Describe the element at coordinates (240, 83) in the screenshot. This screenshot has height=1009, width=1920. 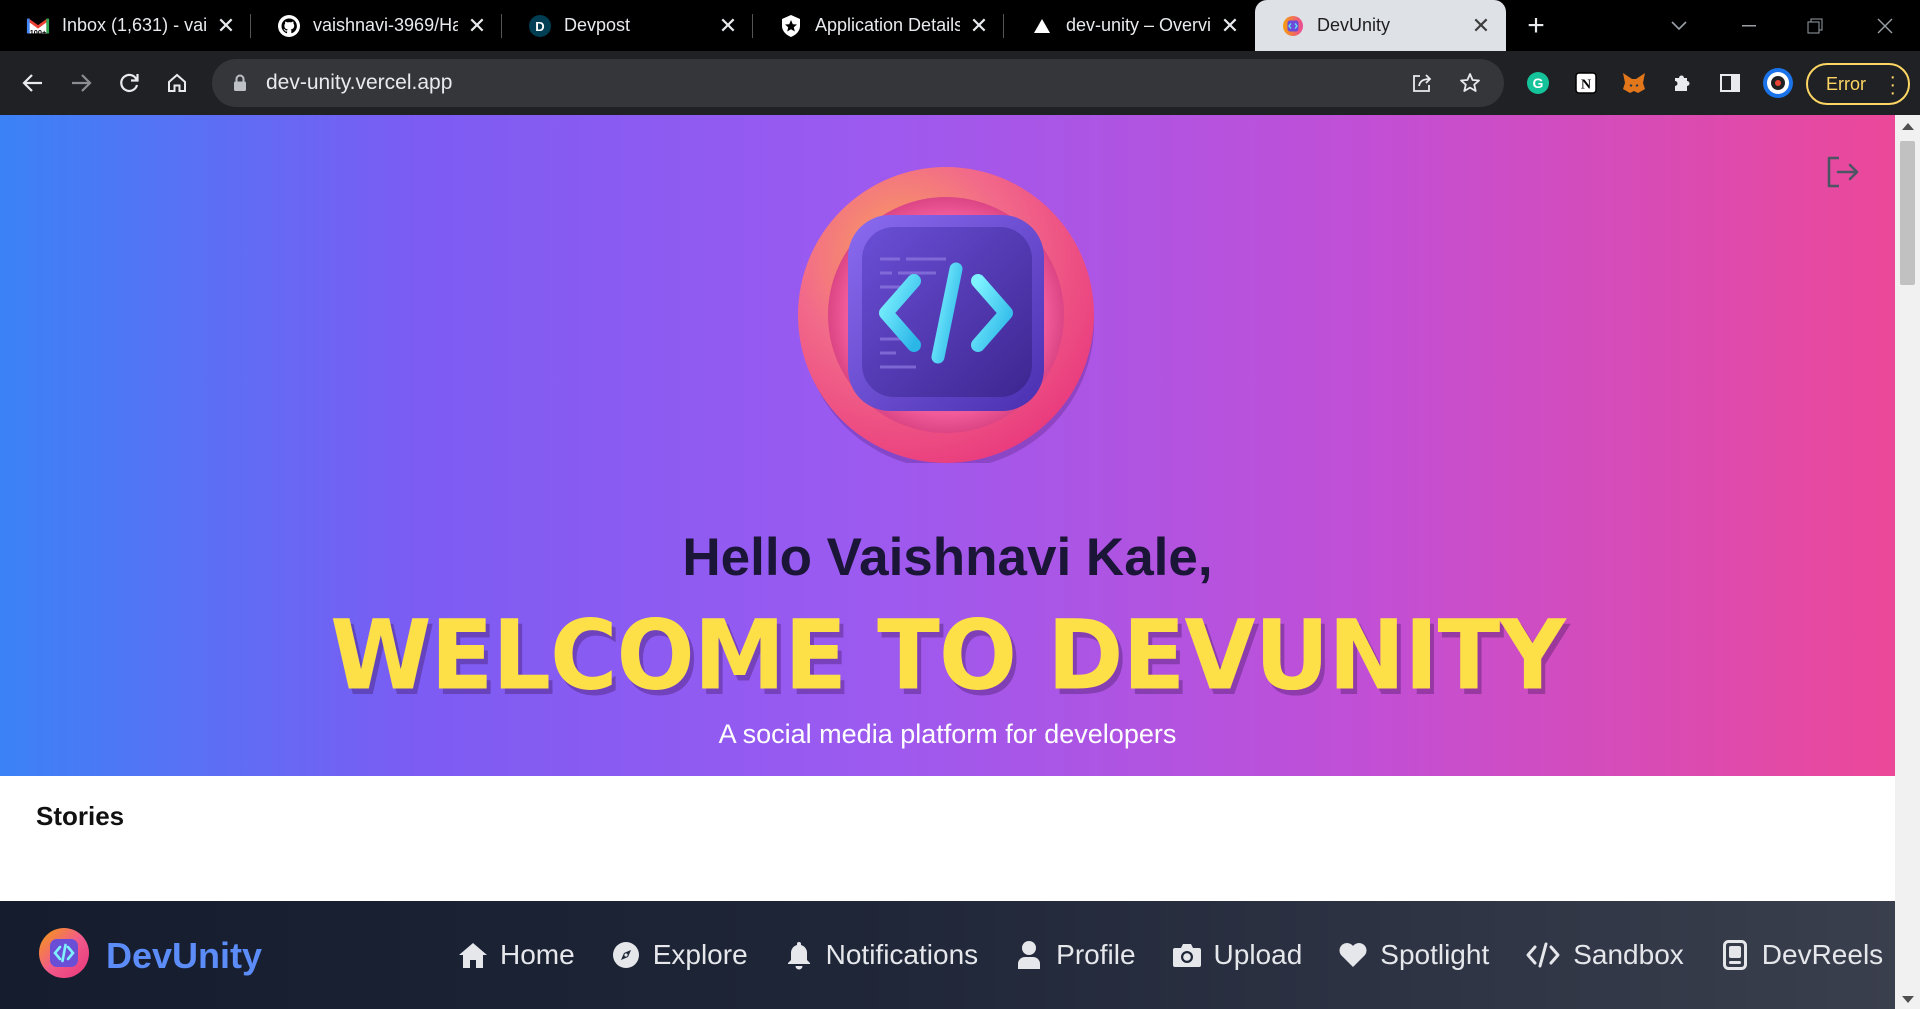
I see `lock-icon` at that location.